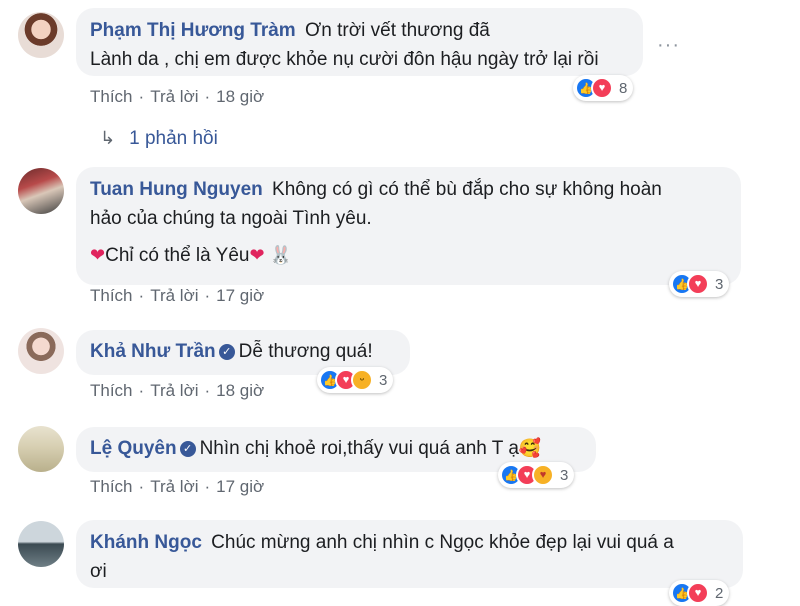 Image resolution: width=800 pixels, height=606 pixels. What do you see at coordinates (177, 255) in the screenshot?
I see `comment-text: Chỉ có thể là Yêu` at bounding box center [177, 255].